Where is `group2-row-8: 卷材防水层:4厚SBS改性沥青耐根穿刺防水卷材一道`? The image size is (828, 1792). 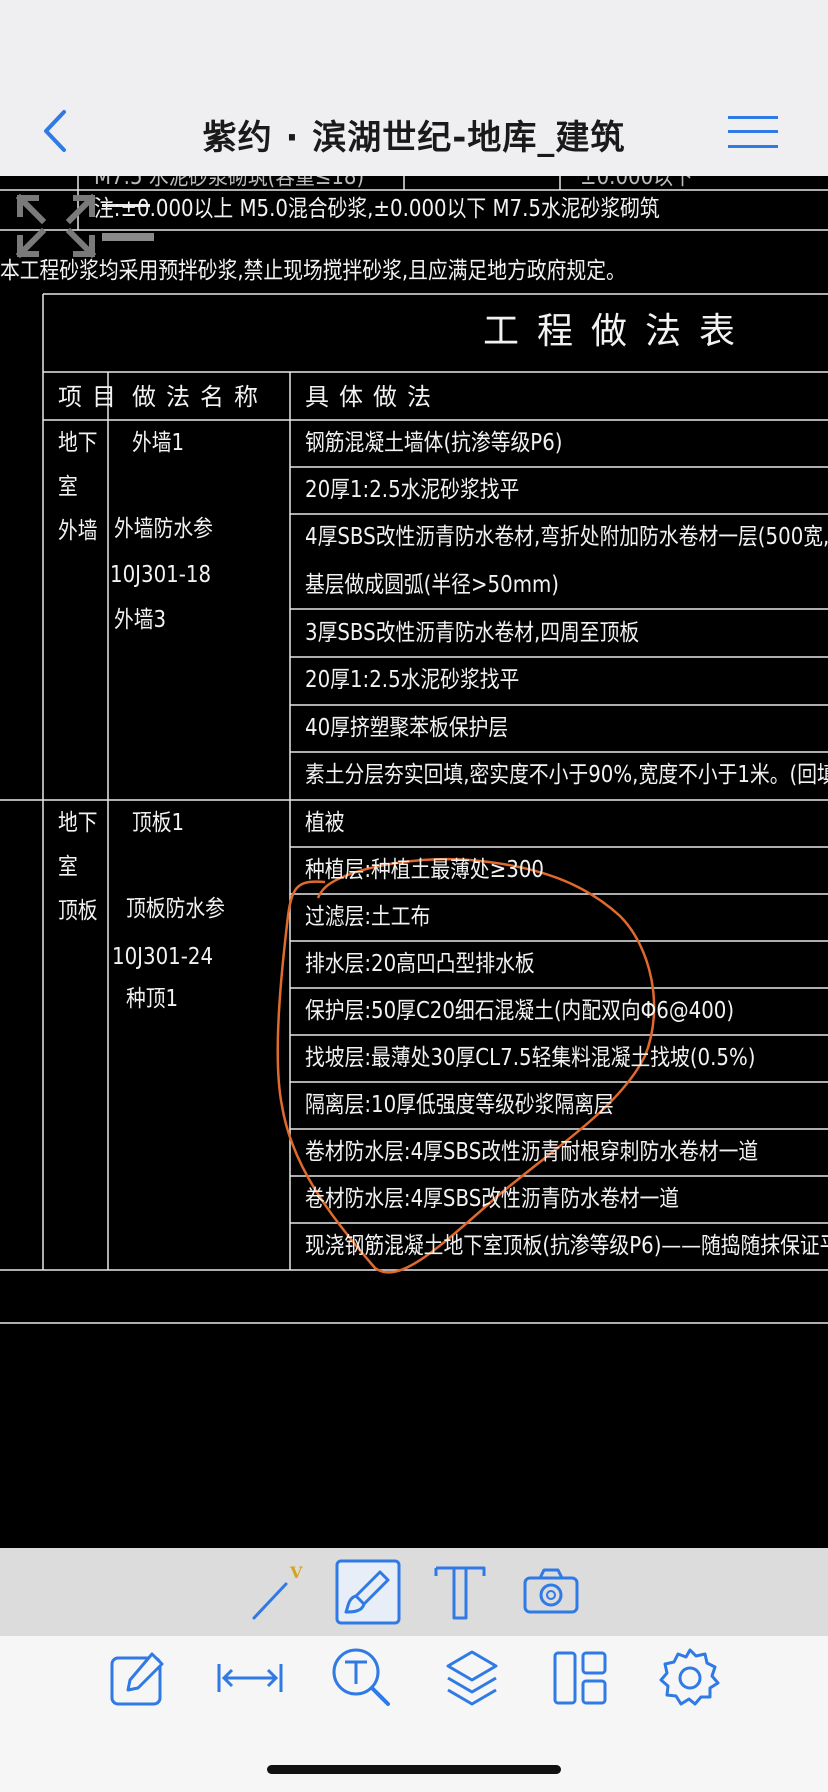
group2-row-8: 卷材防水层:4厚SBS改性沥青耐根穿刺防水卷材一道 is located at coordinates (532, 1152).